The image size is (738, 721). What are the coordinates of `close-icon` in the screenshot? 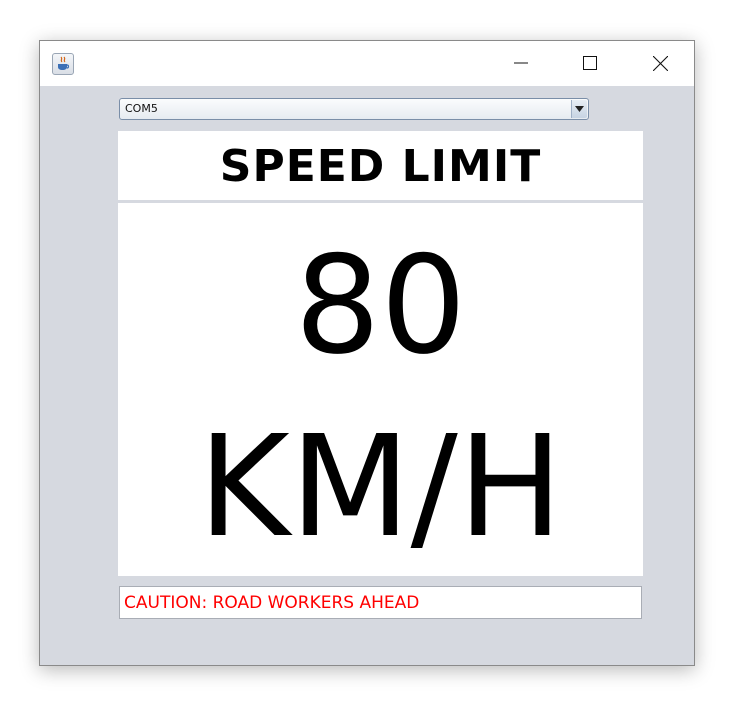 It's located at (660, 63).